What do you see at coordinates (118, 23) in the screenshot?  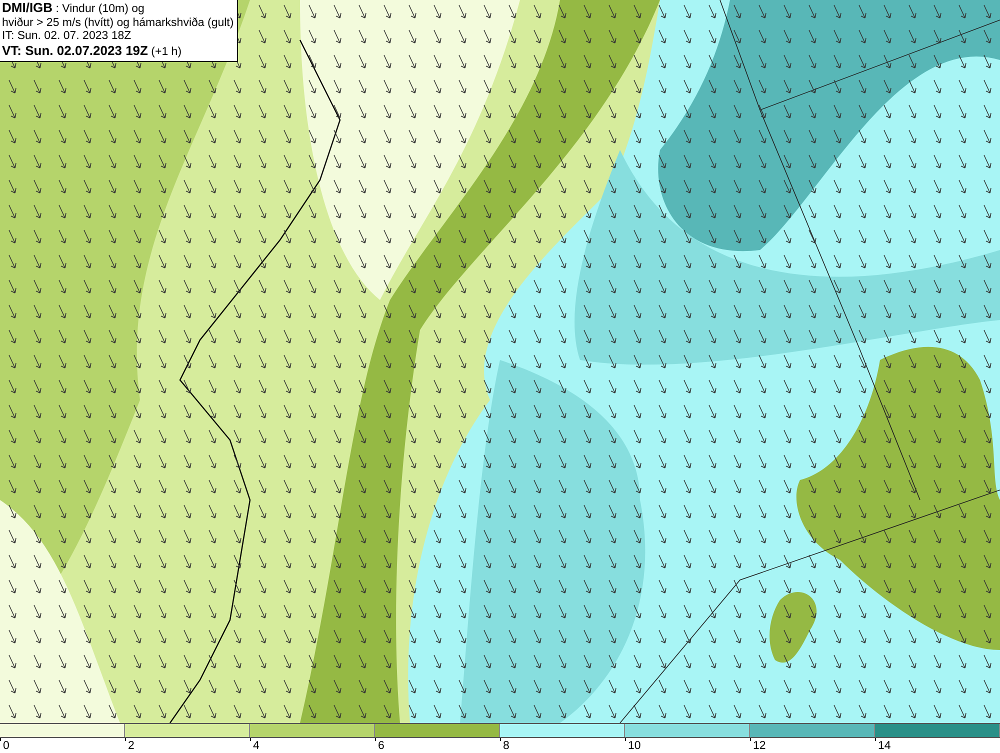 I see `caption-line: hviður > 25 m/s (hvítt) og hámarkshviða (gult)` at bounding box center [118, 23].